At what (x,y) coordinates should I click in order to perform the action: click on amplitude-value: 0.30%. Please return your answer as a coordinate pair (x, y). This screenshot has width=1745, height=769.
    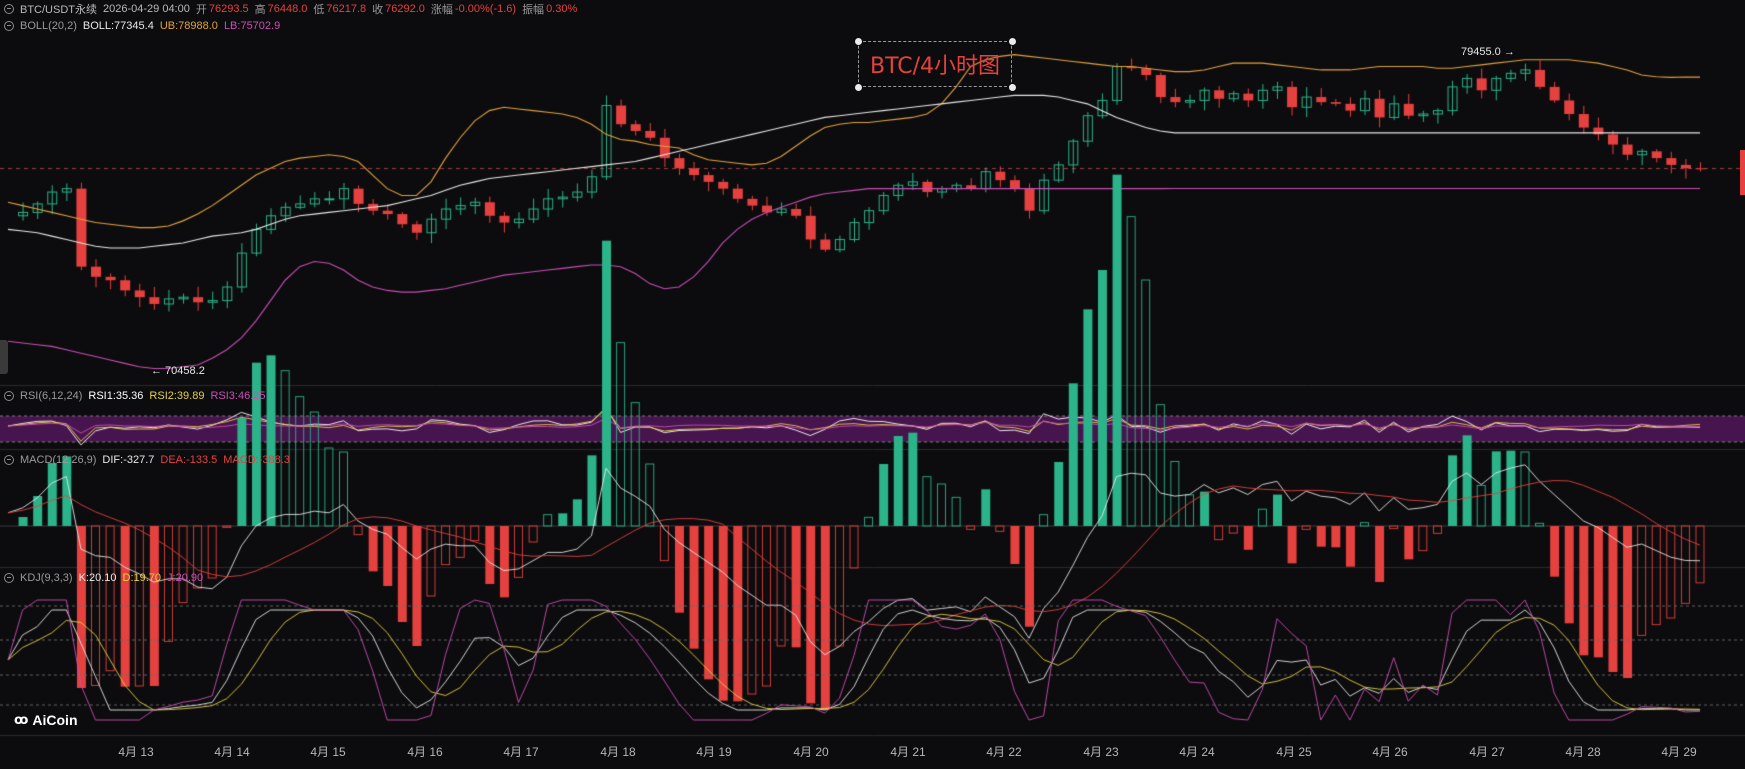
    Looking at the image, I should click on (562, 9).